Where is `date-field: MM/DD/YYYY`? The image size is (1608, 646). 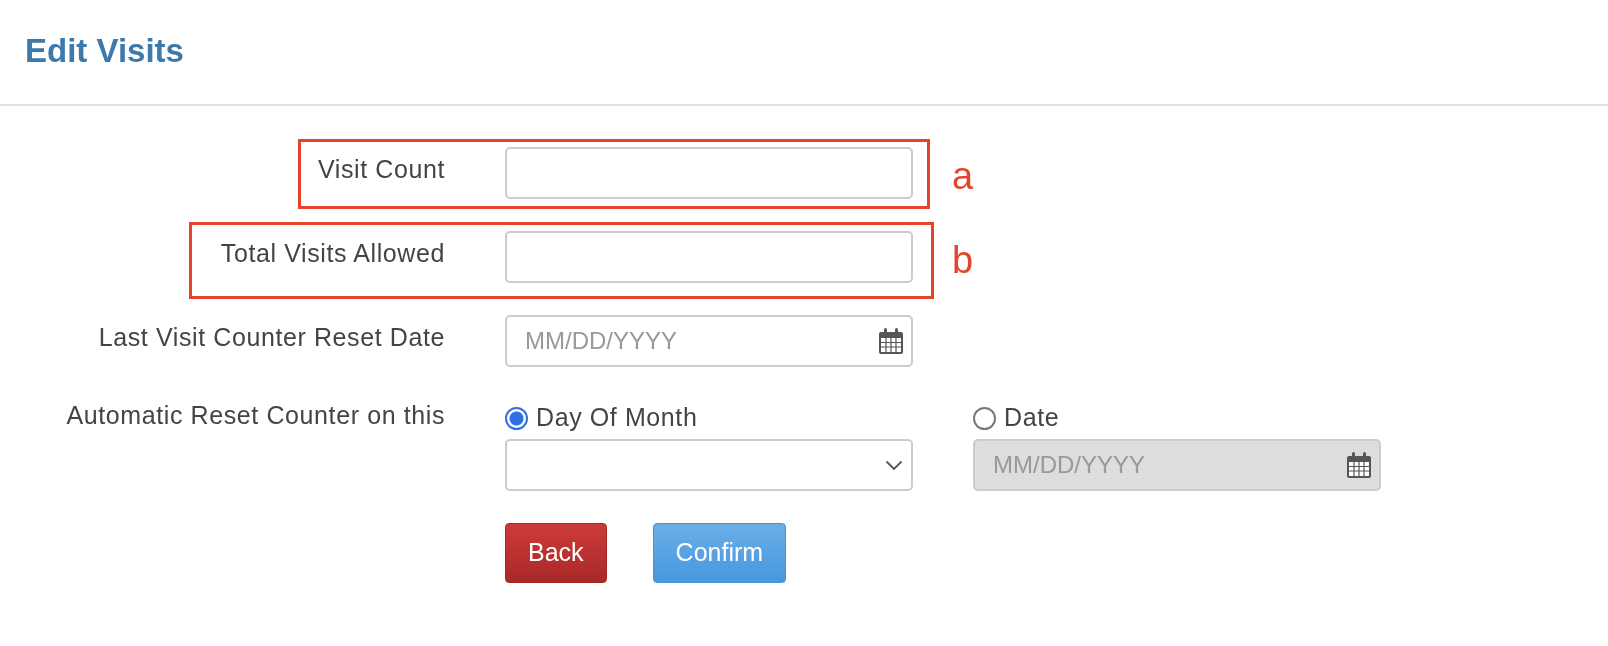
date-field: MM/DD/YYYY is located at coordinates (709, 341).